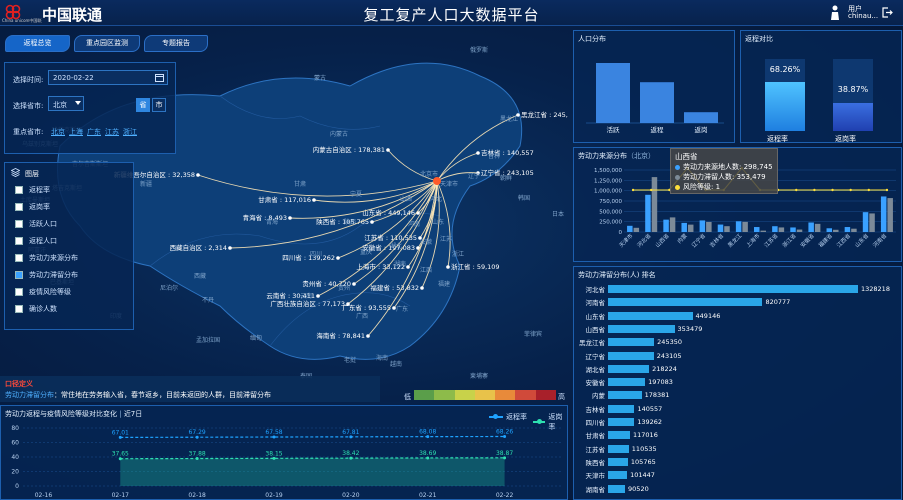 The height and width of the screenshot is (500, 903). Describe the element at coordinates (630, 356) in the screenshot. I see `ranking-row: 辽宁省 243105` at that location.